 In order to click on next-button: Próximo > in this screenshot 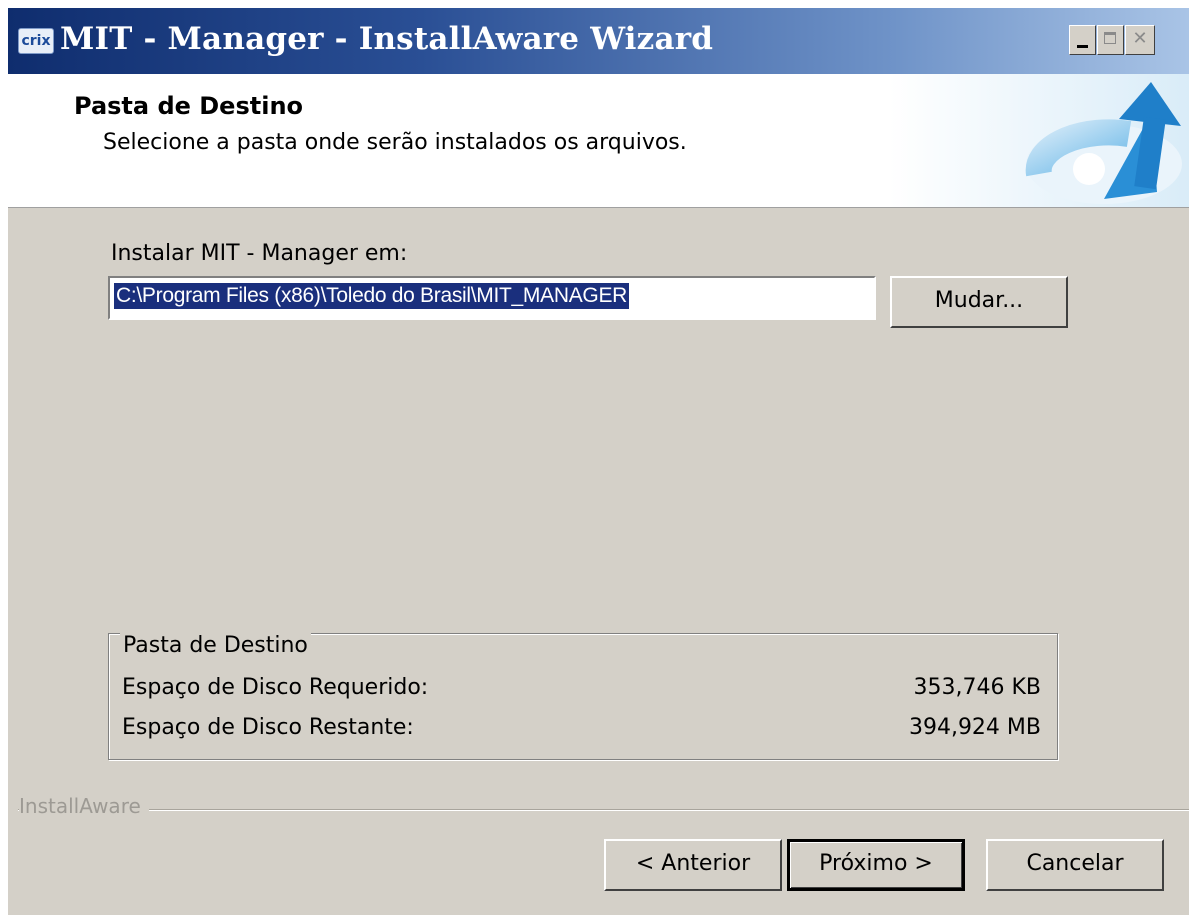, I will do `click(876, 865)`.